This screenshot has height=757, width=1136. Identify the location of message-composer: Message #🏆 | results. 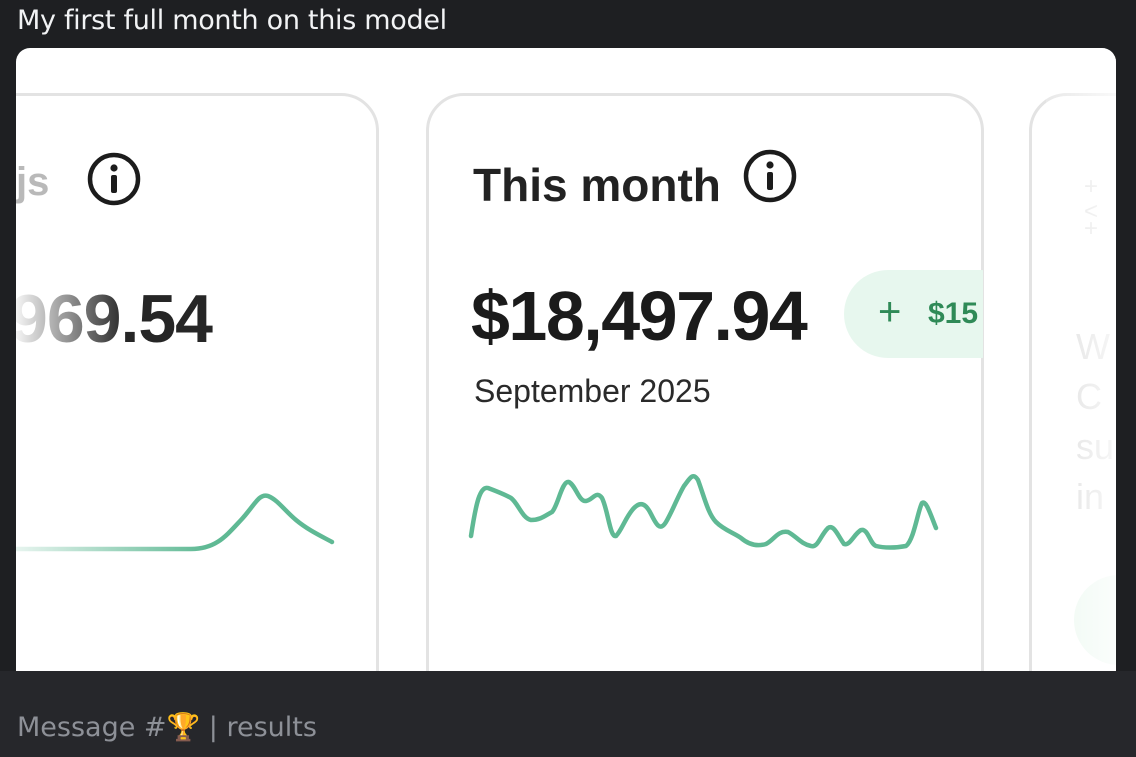
(568, 714).